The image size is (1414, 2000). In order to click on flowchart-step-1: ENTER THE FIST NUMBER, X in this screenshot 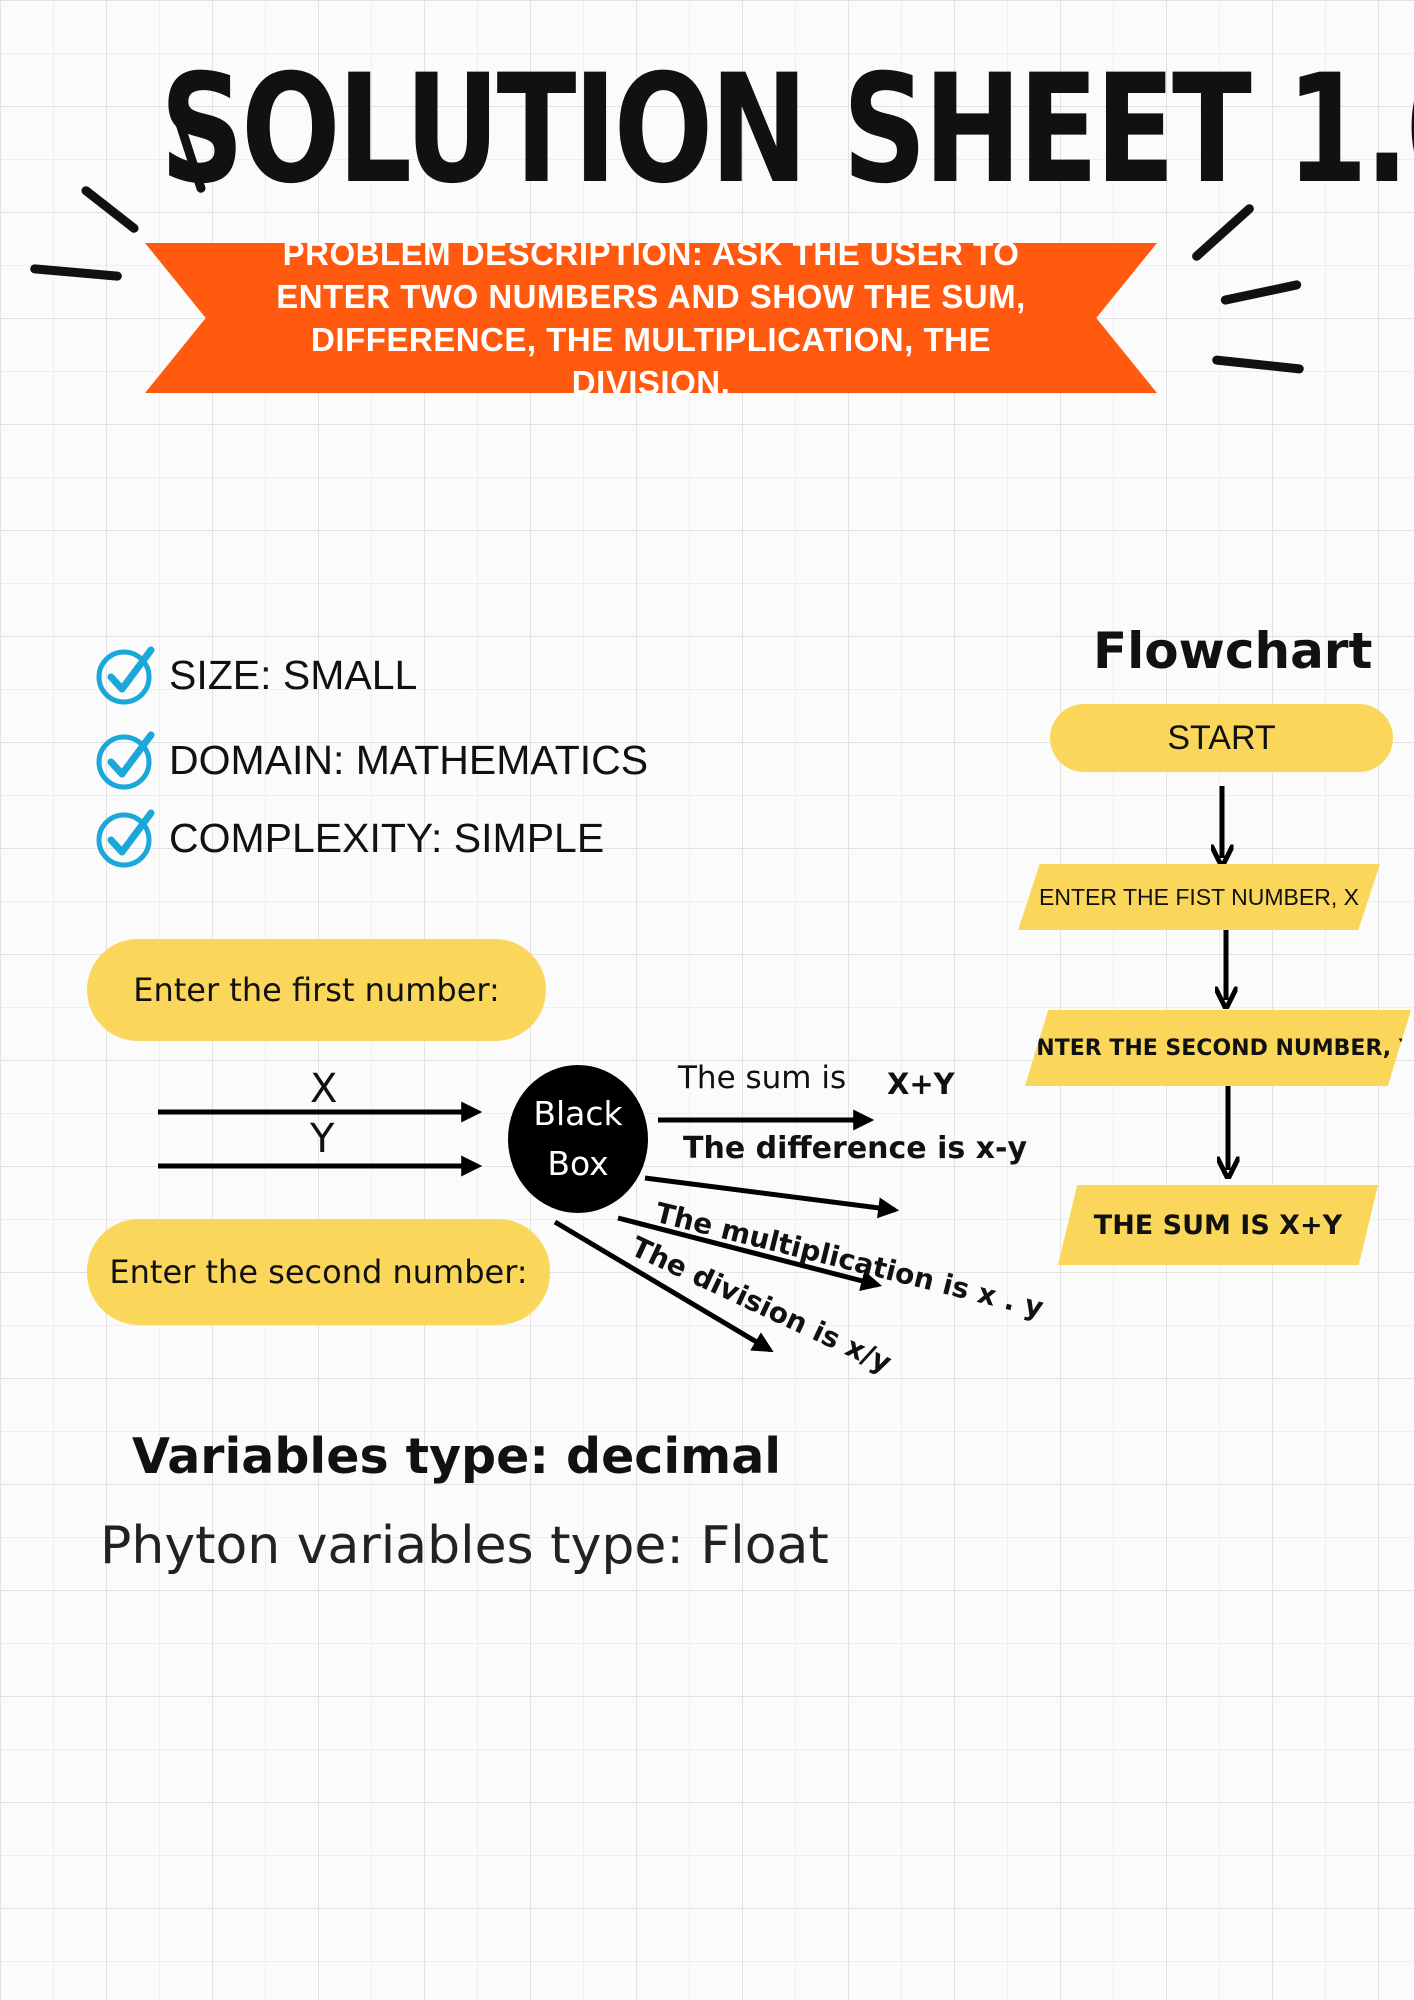, I will do `click(1199, 897)`.